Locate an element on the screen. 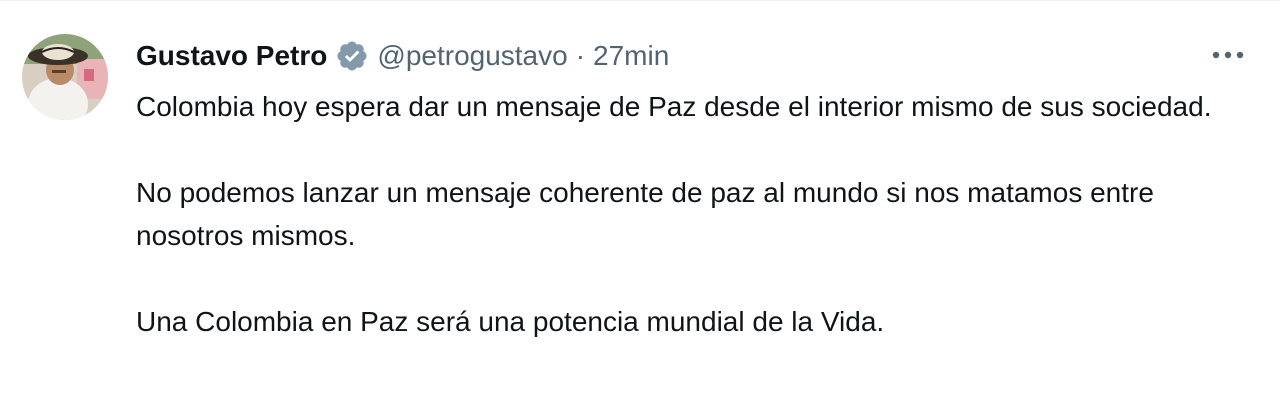 This screenshot has height=400, width=1280. tweet-timestamp: 27min is located at coordinates (631, 56).